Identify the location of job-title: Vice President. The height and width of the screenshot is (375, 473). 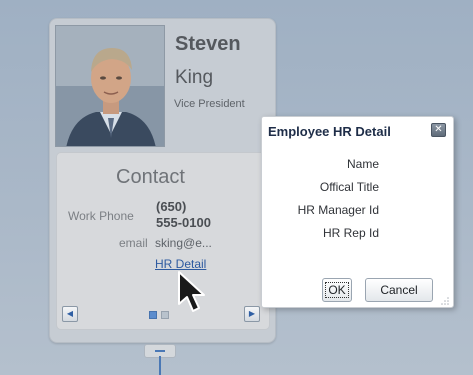
(209, 104).